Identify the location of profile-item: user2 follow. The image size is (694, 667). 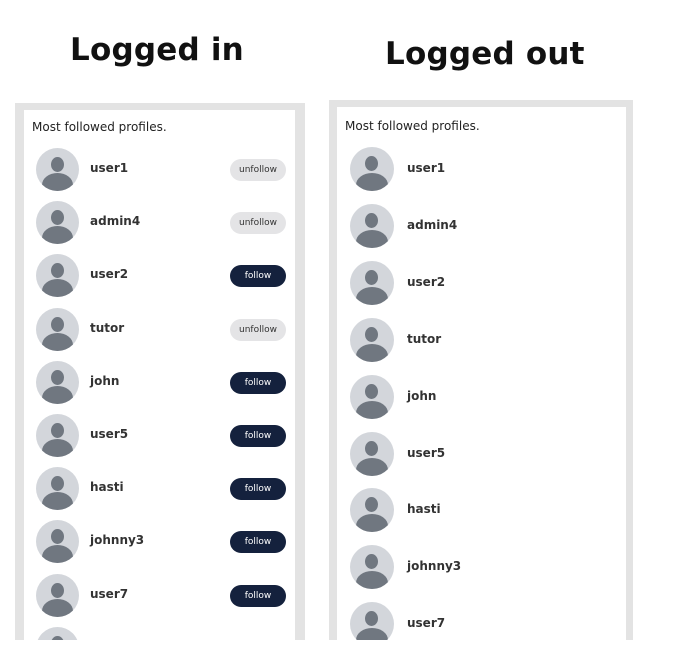
(159, 276).